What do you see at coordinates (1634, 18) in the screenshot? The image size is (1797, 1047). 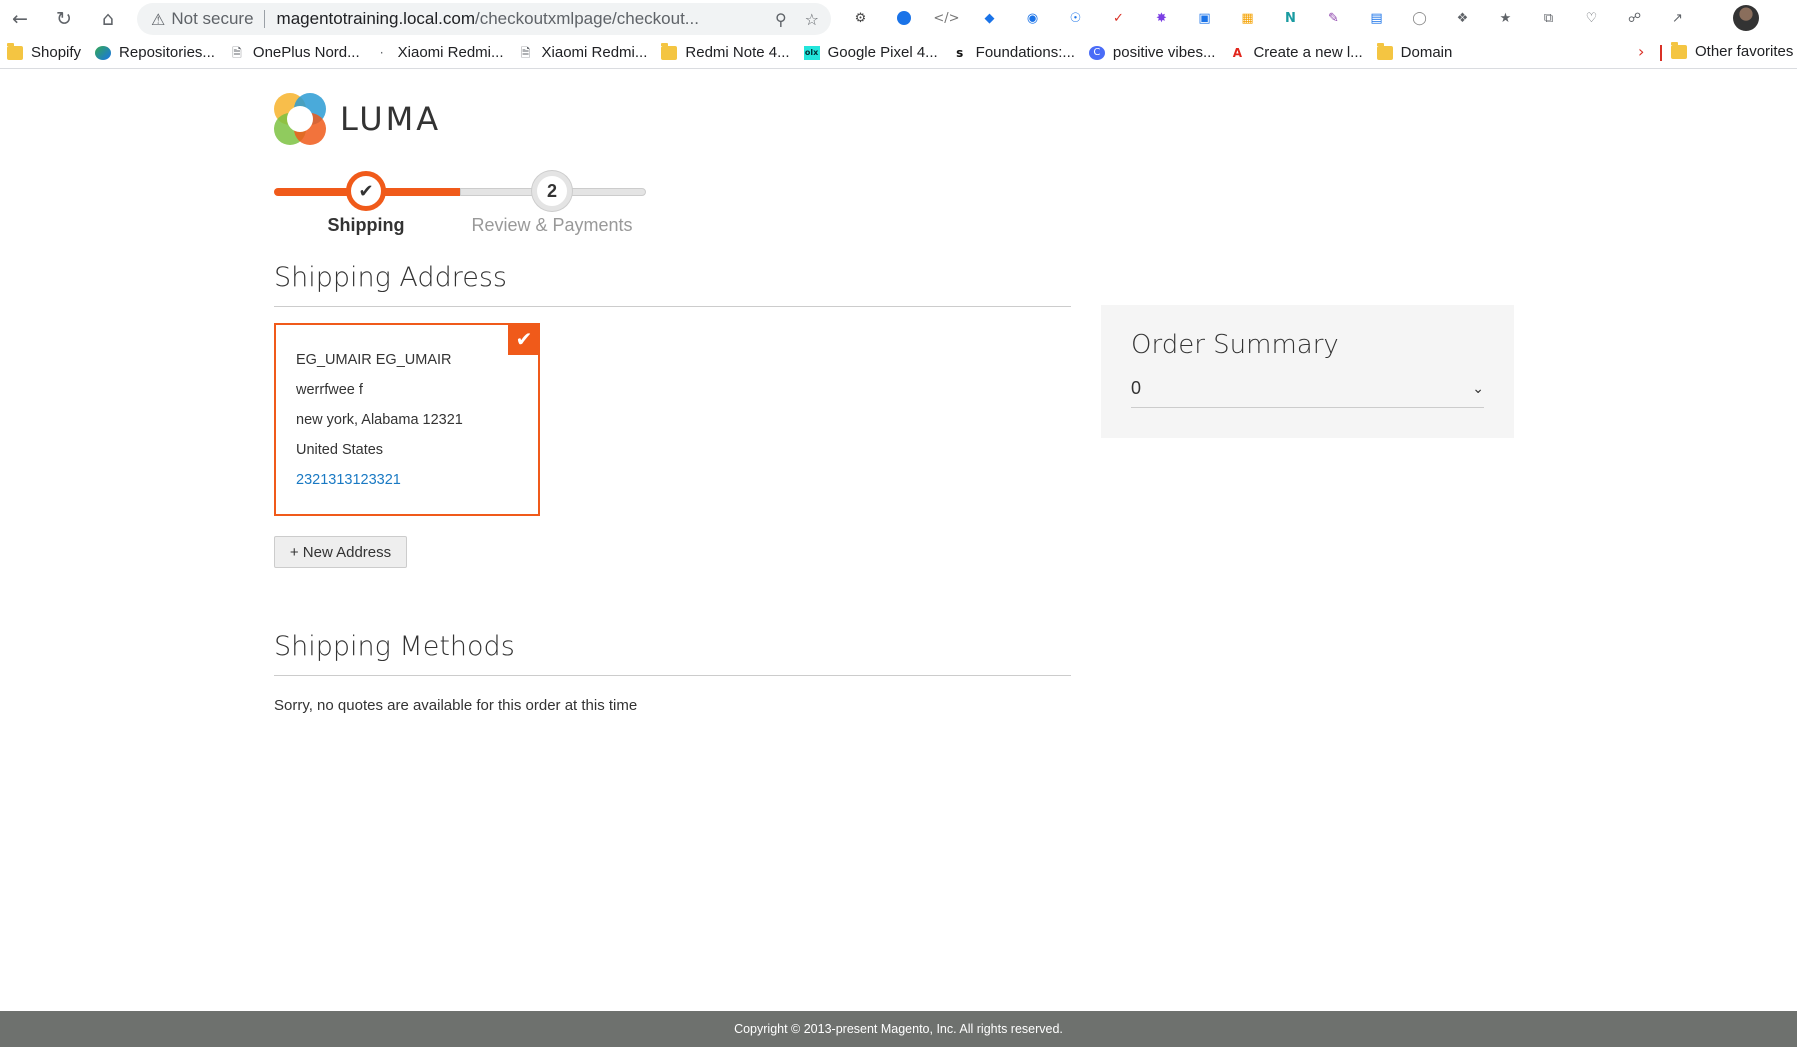 I see `security-icon: ☍` at bounding box center [1634, 18].